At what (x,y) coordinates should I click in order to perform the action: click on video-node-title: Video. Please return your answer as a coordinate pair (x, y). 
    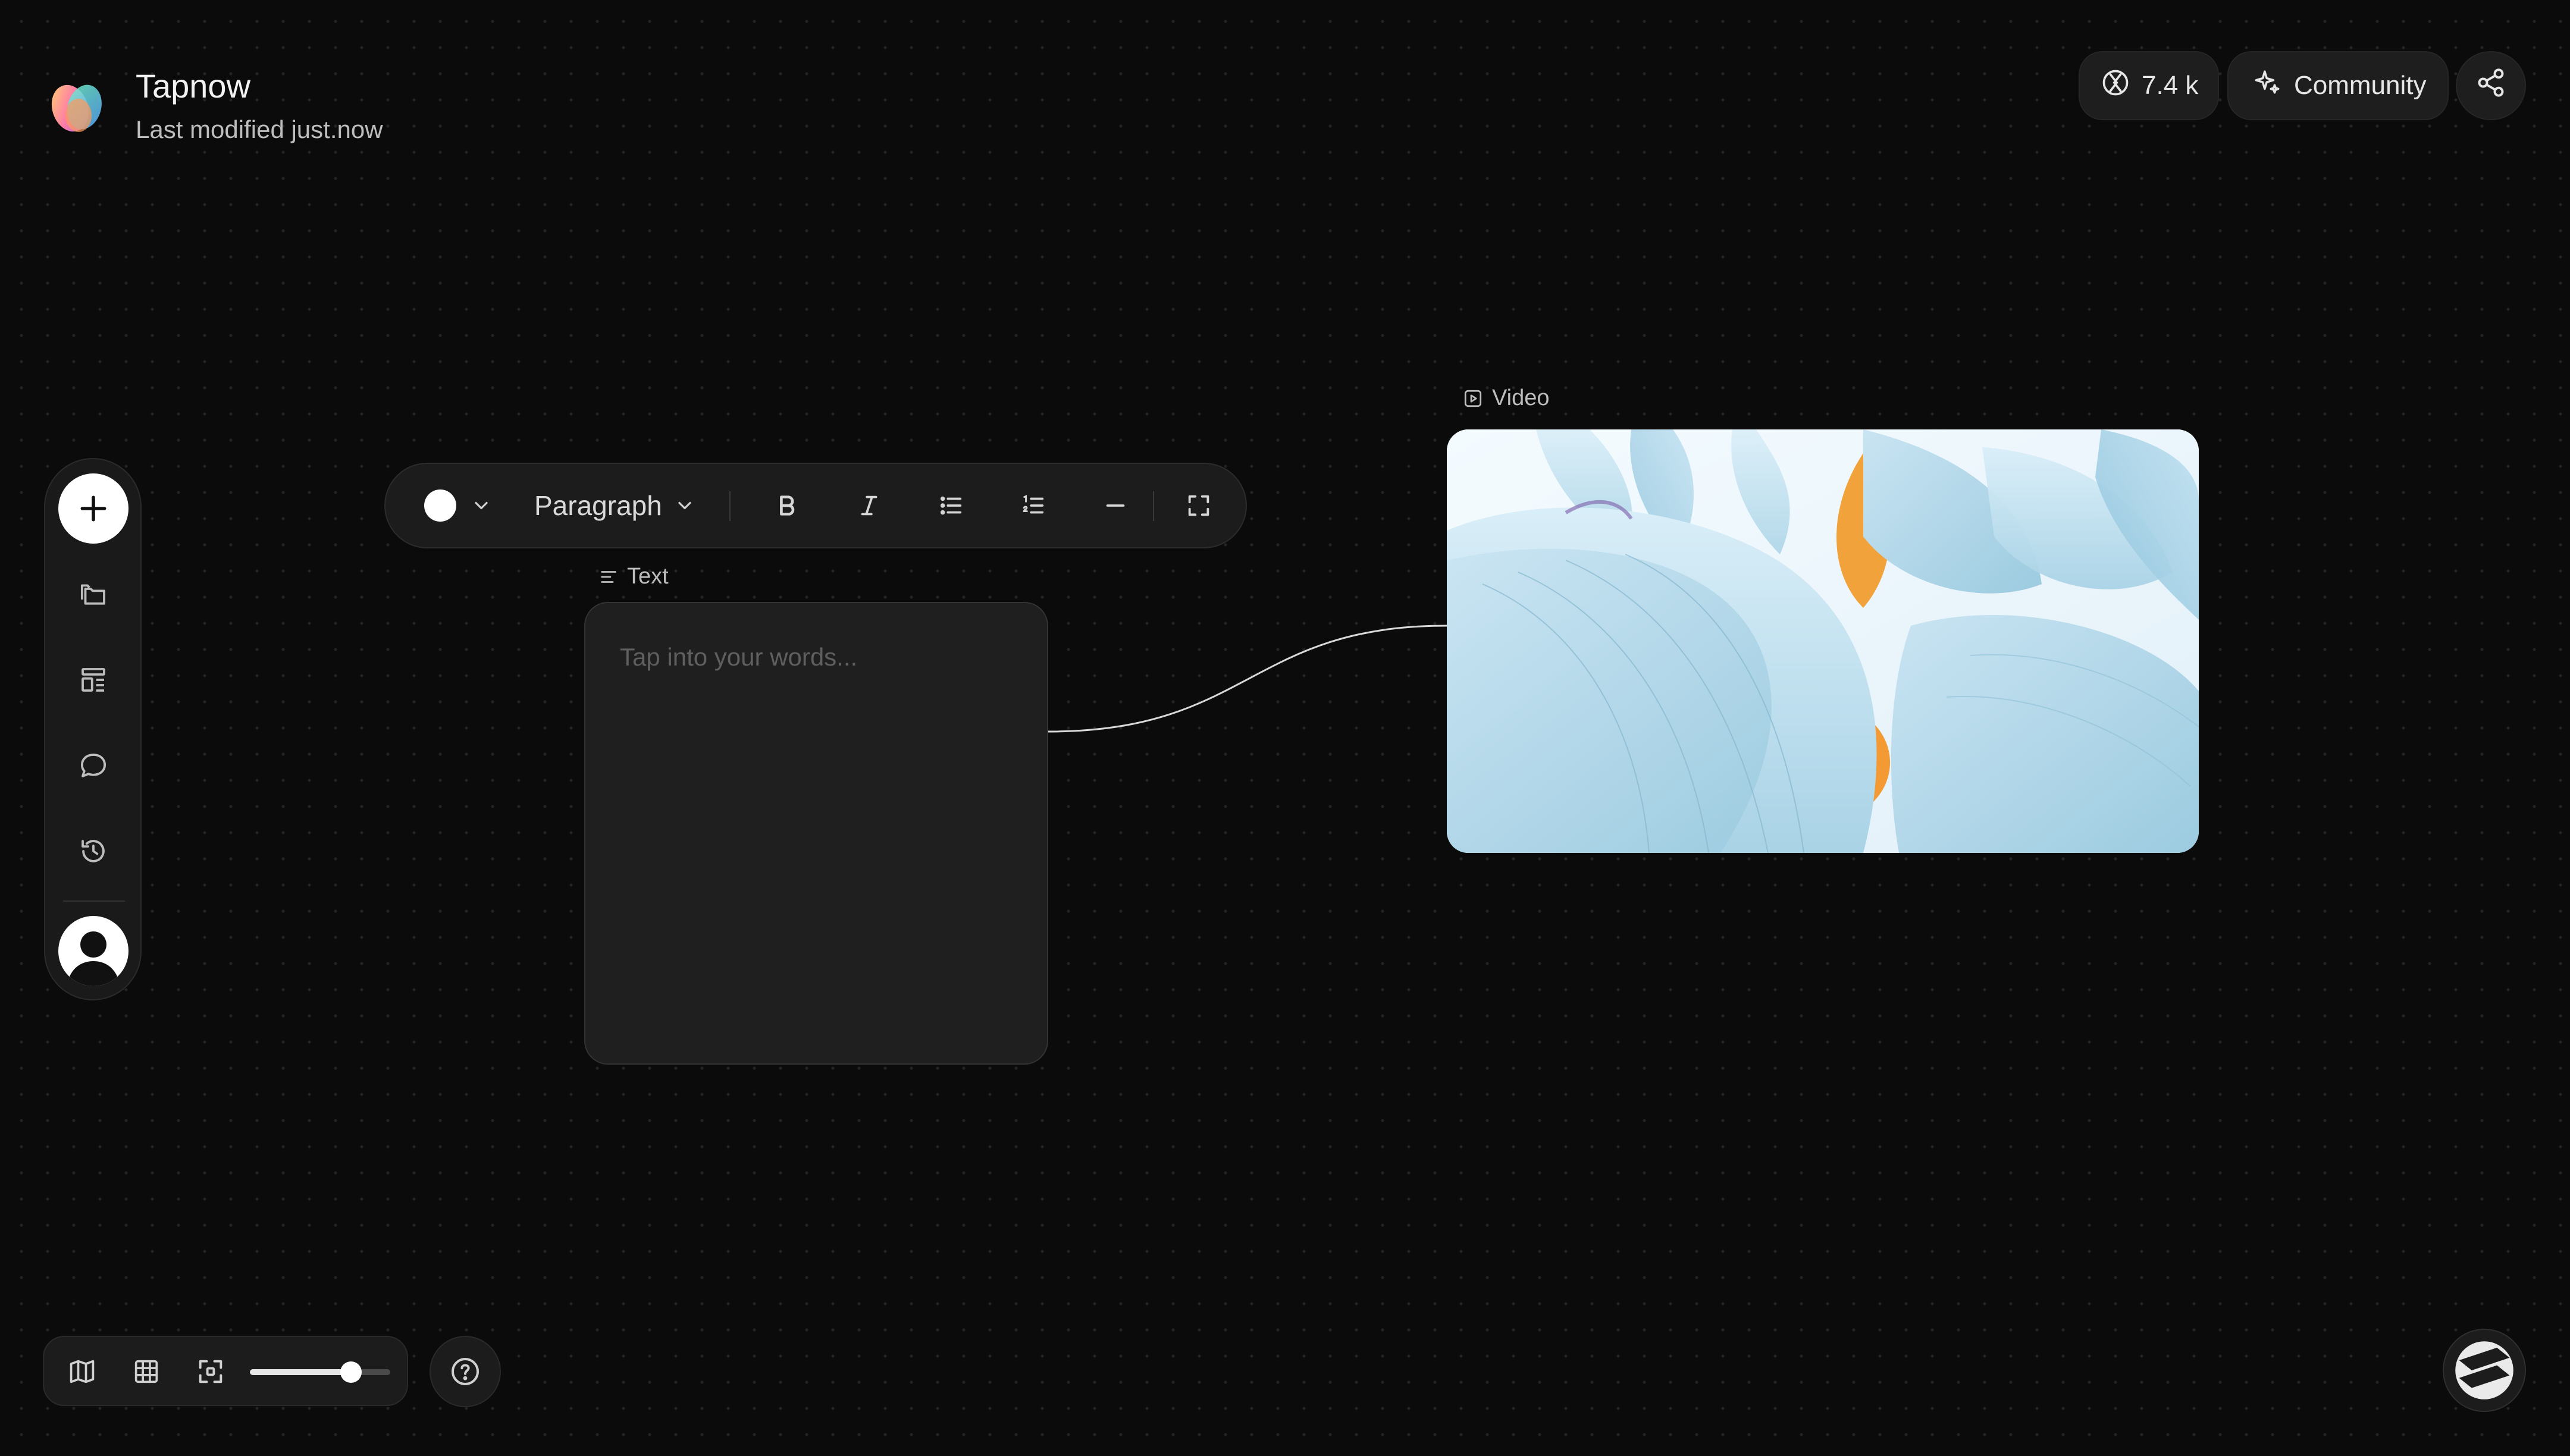
    Looking at the image, I should click on (1521, 398).